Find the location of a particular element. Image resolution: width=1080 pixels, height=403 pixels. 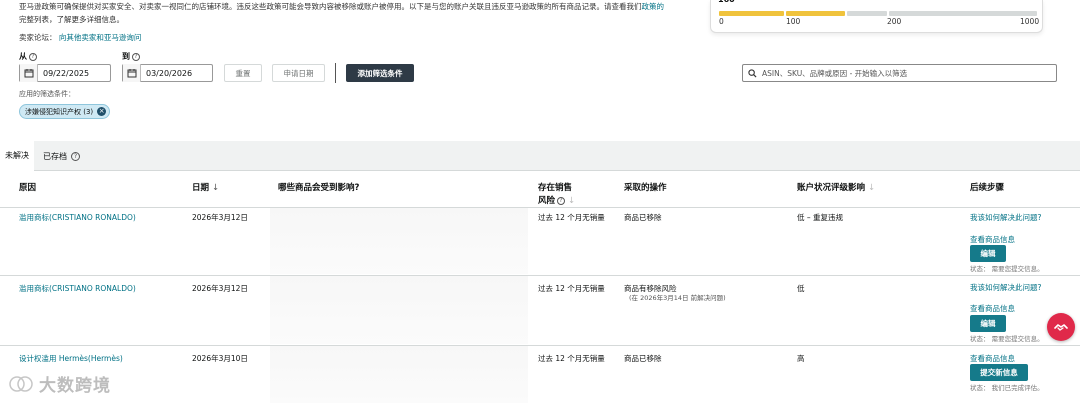

close-icon: × is located at coordinates (102, 111).